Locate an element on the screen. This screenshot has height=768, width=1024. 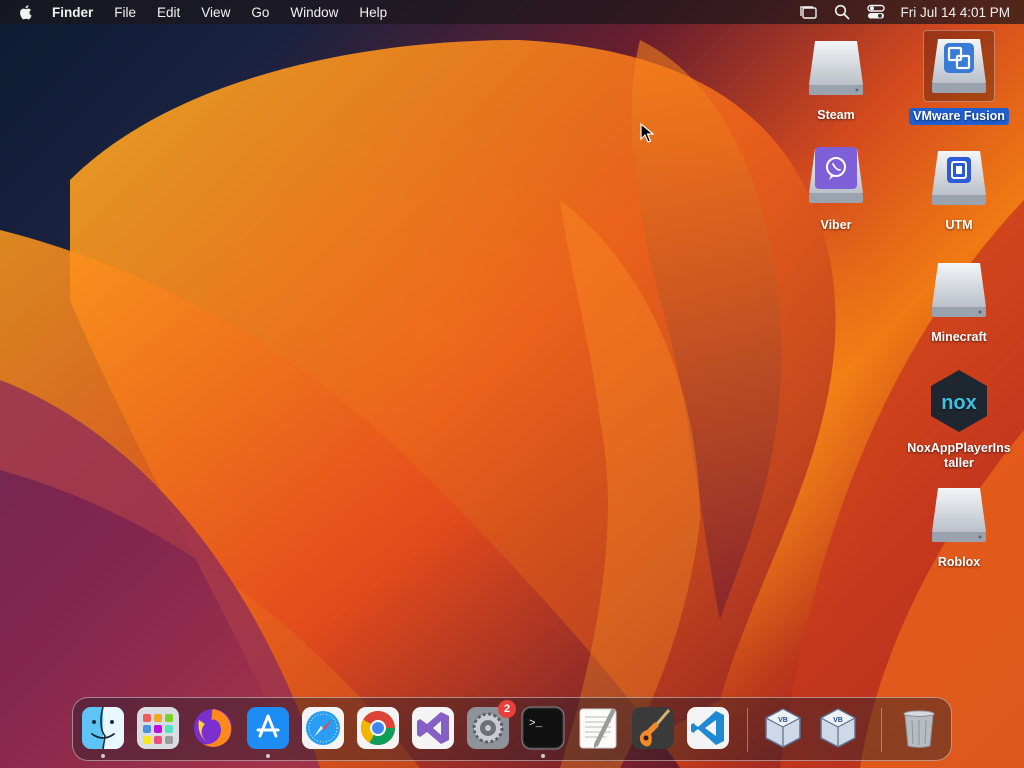
notification-badge: 2 is located at coordinates (507, 709).